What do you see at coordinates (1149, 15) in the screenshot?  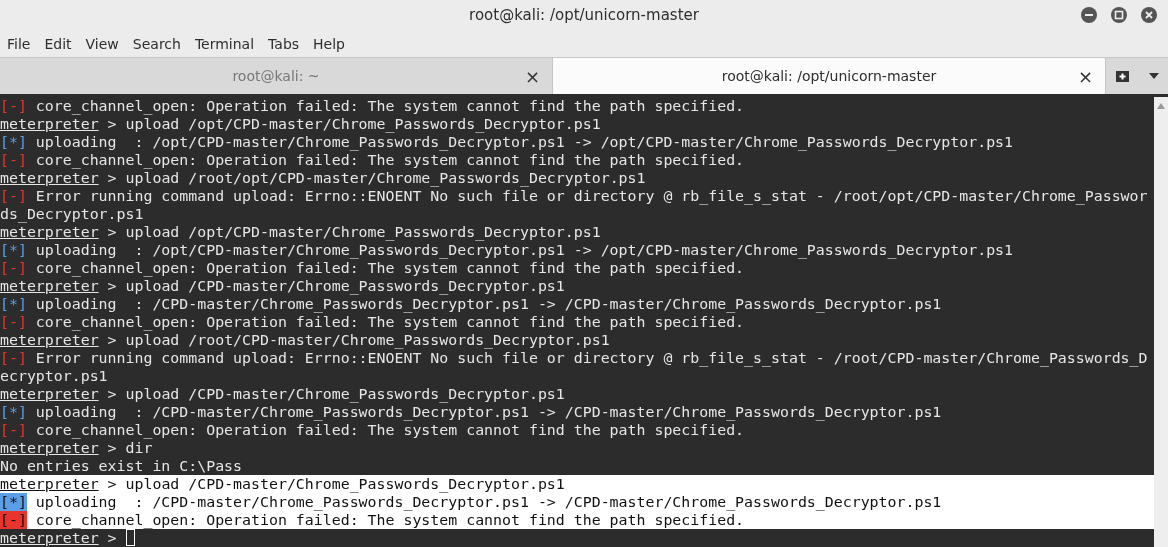 I see `close-icon` at bounding box center [1149, 15].